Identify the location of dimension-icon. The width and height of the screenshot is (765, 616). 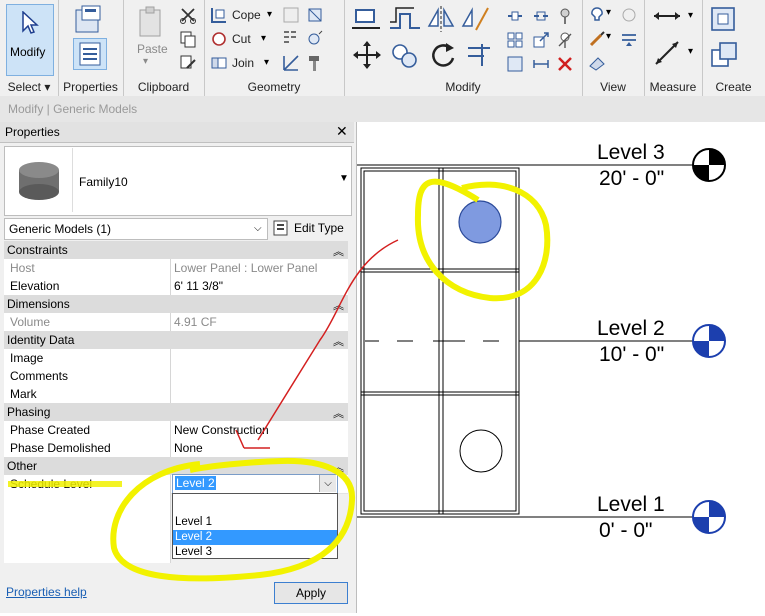
(541, 64).